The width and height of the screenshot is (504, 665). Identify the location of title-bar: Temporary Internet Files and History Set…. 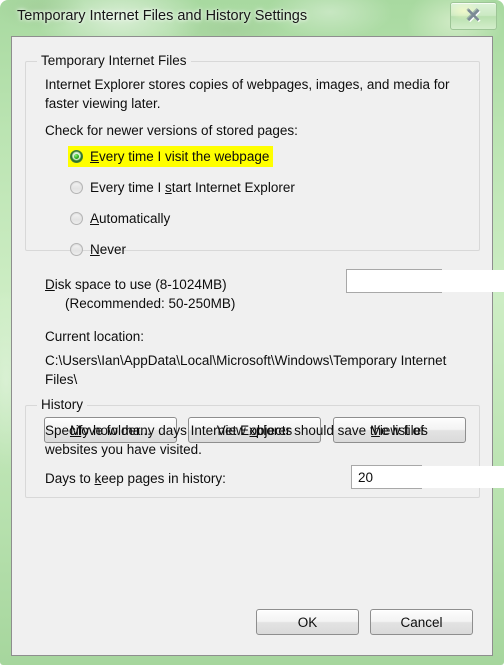
(252, 18).